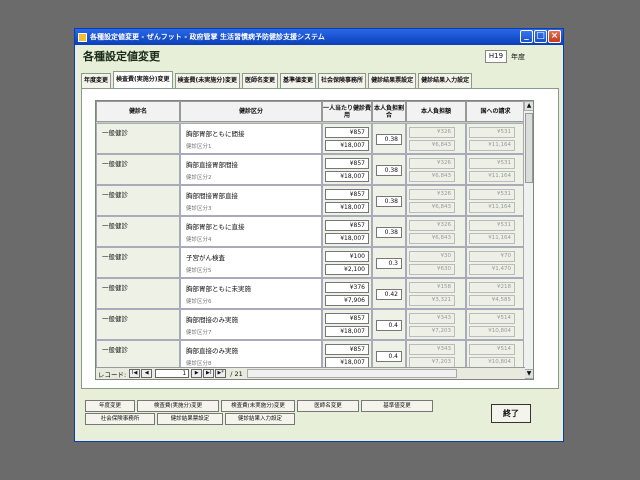 The image size is (640, 480). Describe the element at coordinates (445, 80) in the screenshot. I see `tab-result-input: 健診結果入力設定` at that location.